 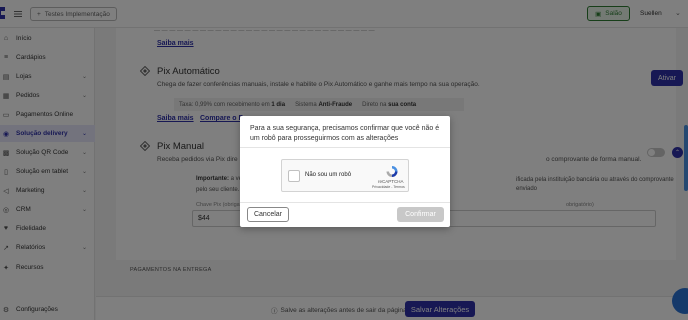 I want to click on cancel-button: Cancelar, so click(x=268, y=214).